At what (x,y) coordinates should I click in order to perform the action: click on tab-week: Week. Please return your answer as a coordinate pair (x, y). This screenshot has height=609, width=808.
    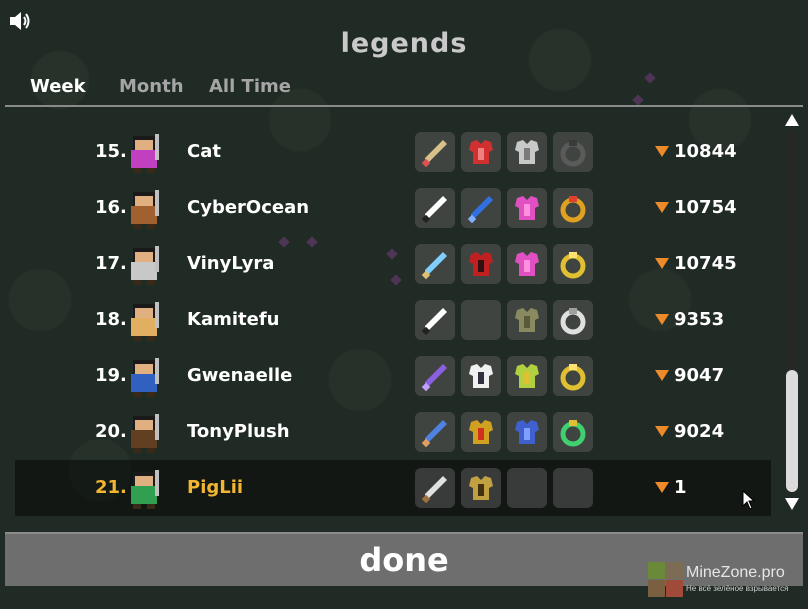
    Looking at the image, I should click on (58, 86).